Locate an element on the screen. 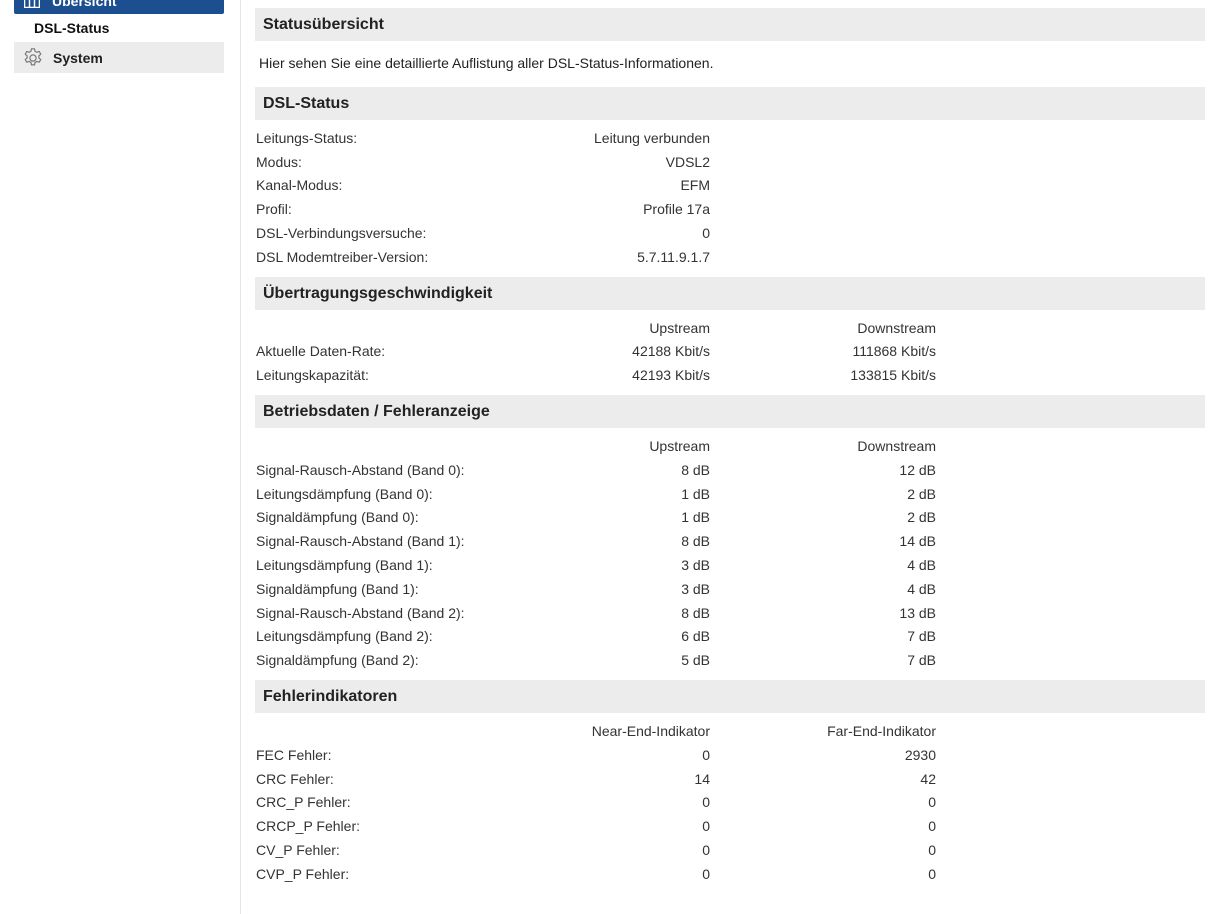  downstream-value: 14 dB is located at coordinates (917, 541).